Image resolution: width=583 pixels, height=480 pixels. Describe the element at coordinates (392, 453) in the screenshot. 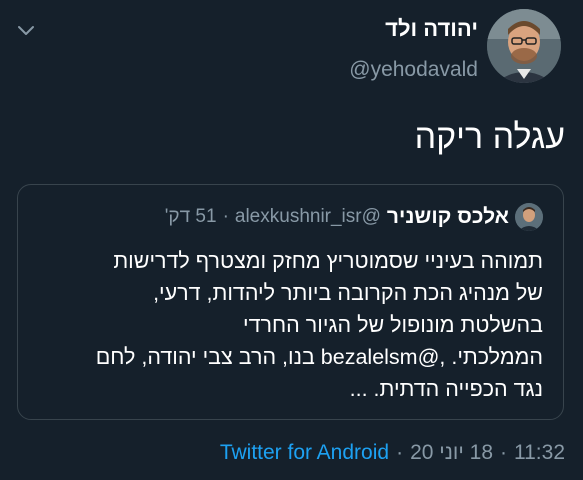

I see `tweet-metadata: 11:32 · 18 יוני 20 · Twitter for Android` at that location.